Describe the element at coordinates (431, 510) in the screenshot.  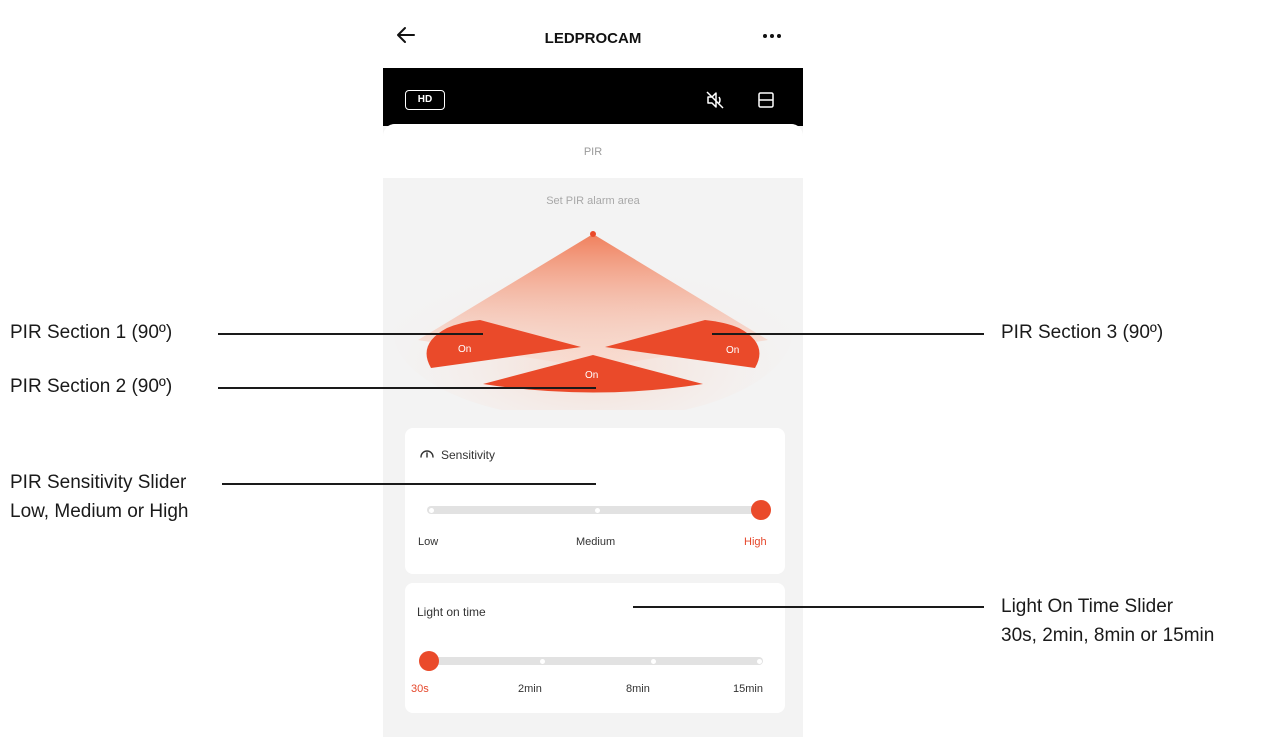
I see `sensitivity-tick-low` at that location.